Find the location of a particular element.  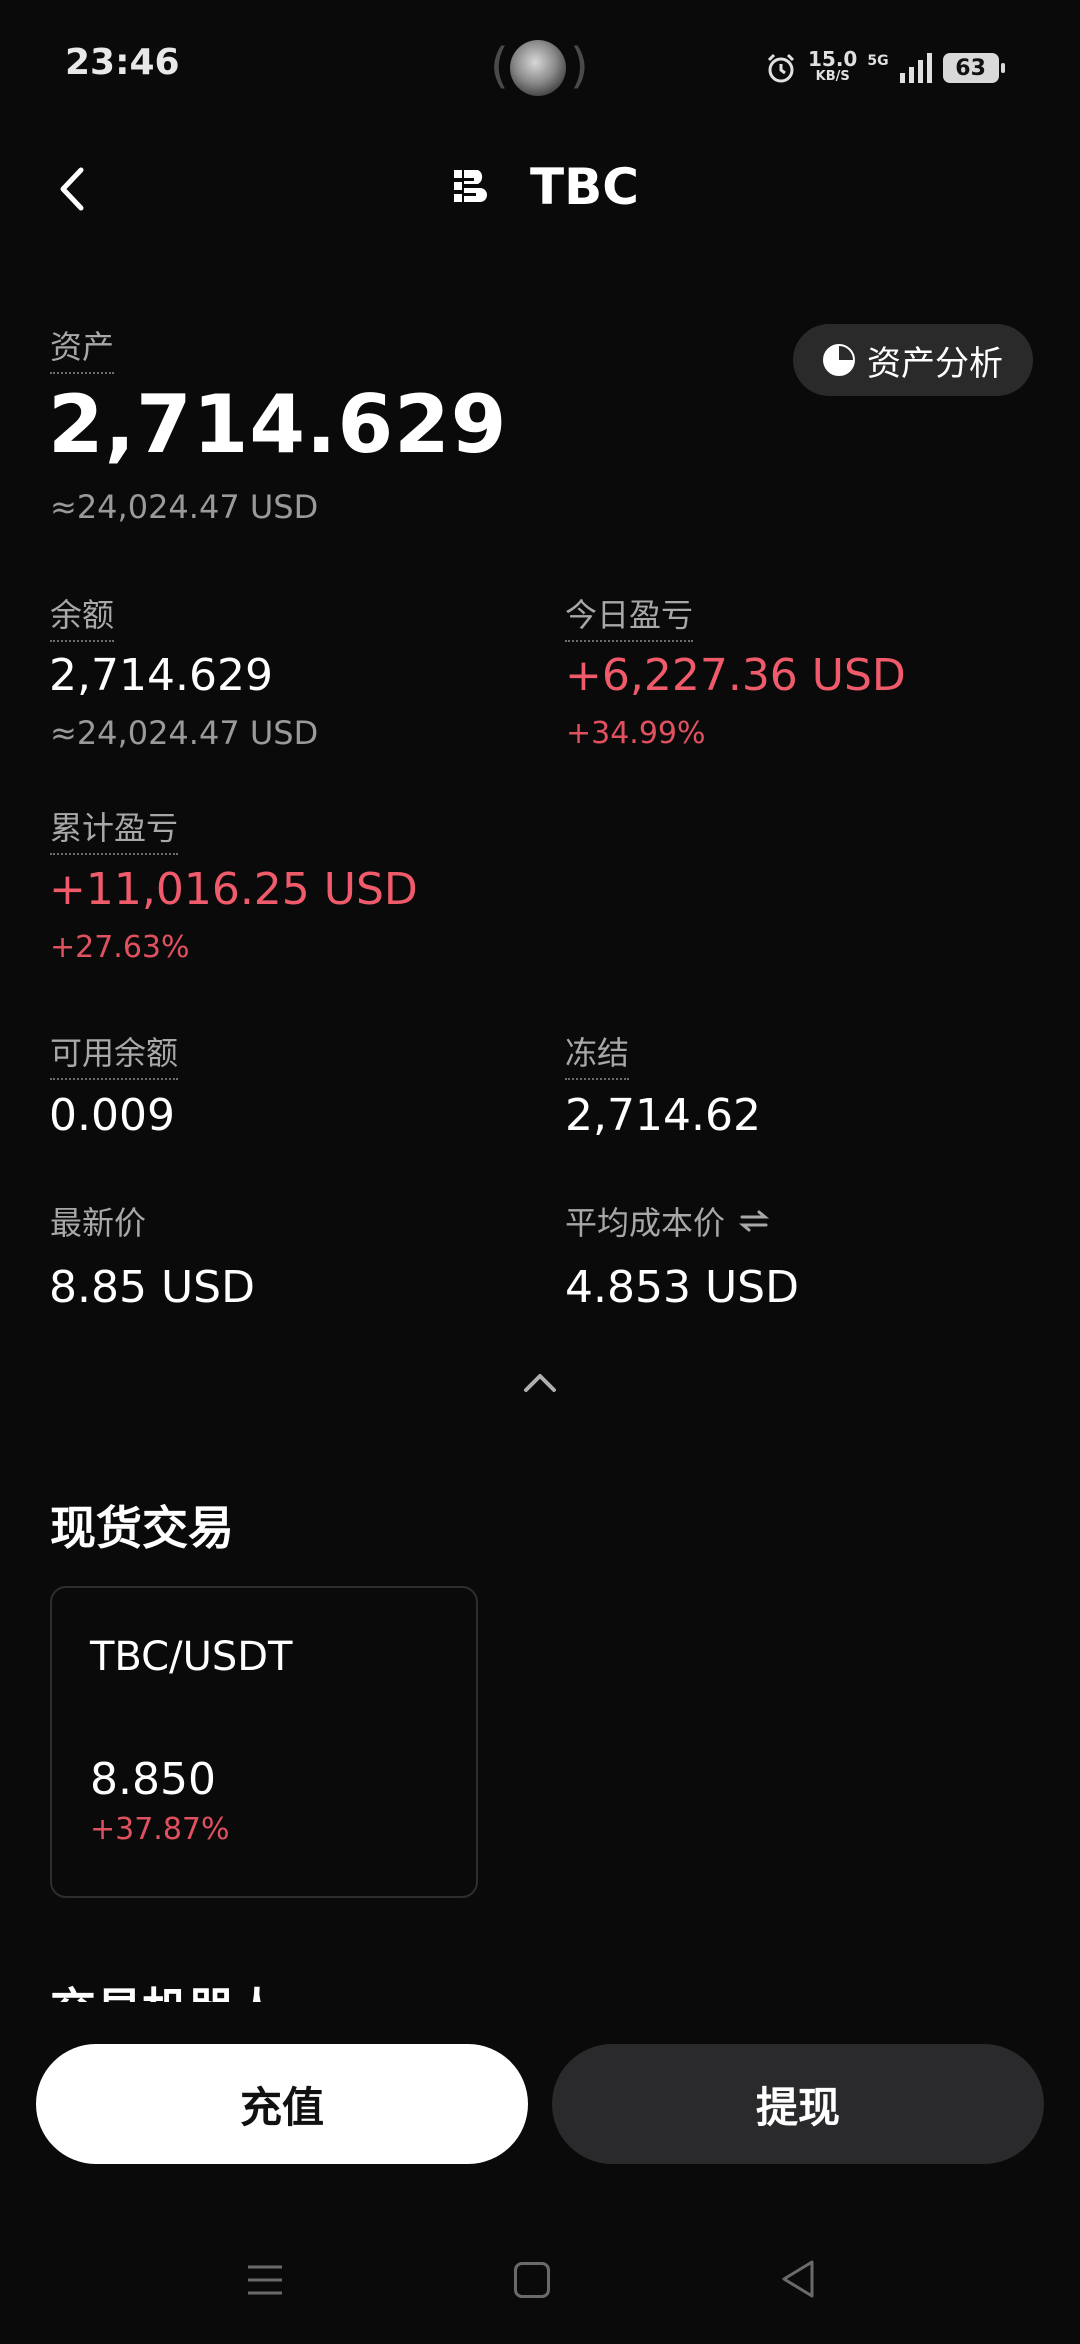

alarm-icon is located at coordinates (781, 68).